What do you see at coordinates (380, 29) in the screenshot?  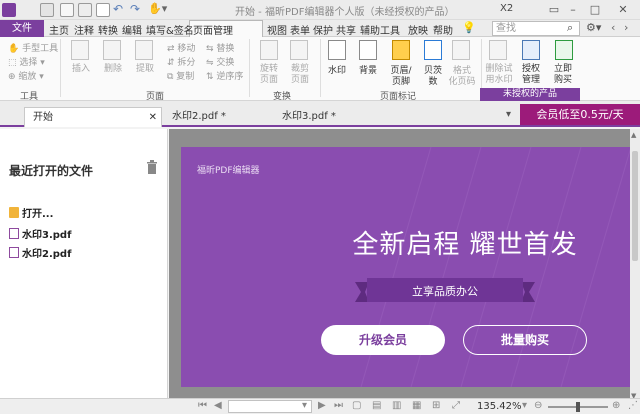 I see `menu-accessibility: 辅助工具` at bounding box center [380, 29].